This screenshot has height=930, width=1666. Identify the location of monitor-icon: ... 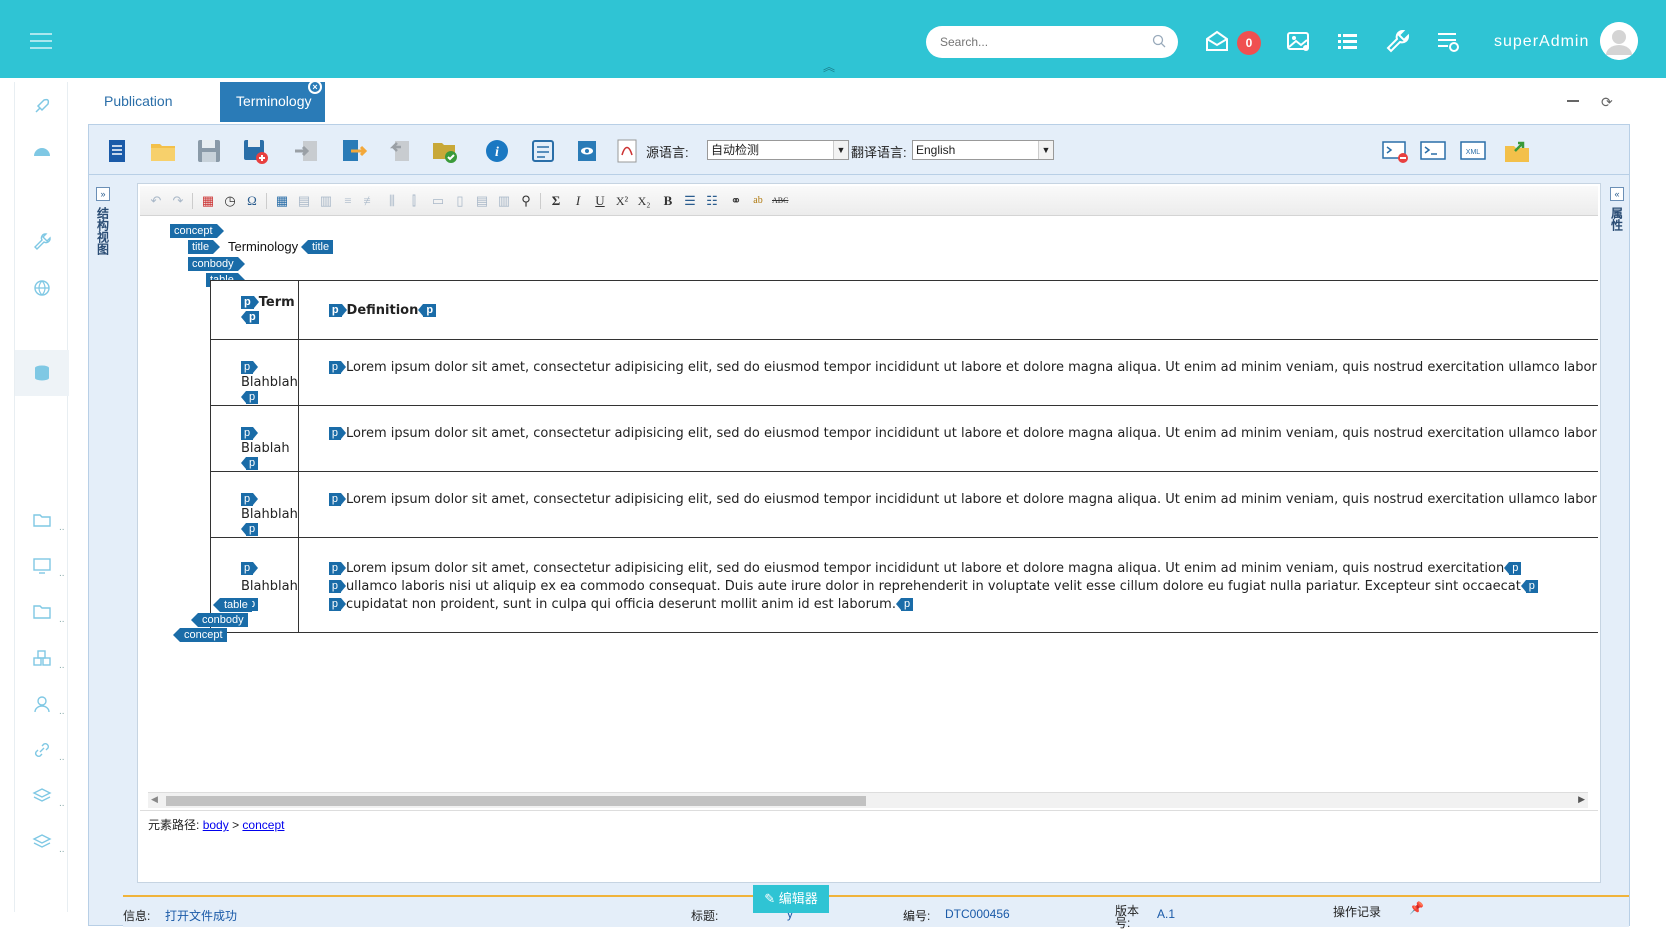
(42, 566).